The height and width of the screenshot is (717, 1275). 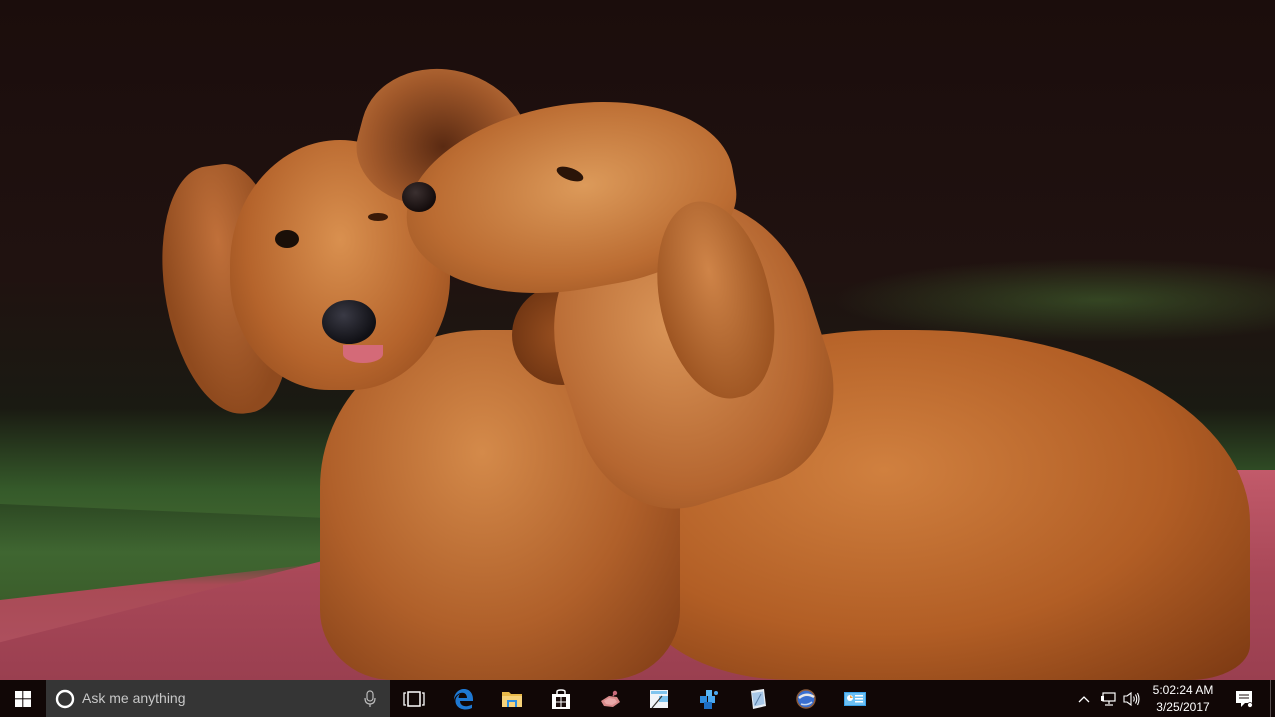 I want to click on wallpaper-dog-left-wink, so click(x=378, y=217).